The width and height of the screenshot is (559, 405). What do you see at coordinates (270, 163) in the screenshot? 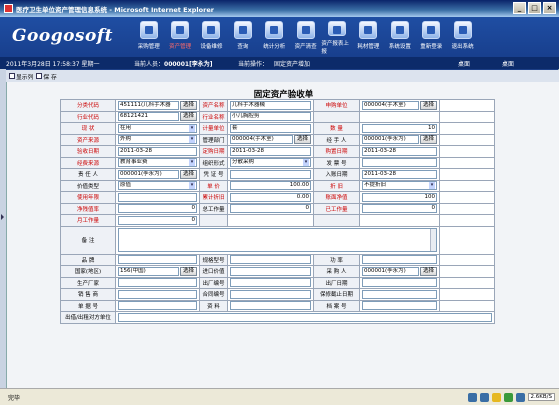
I see `org-form-select: 分散采购 ▾` at bounding box center [270, 163].